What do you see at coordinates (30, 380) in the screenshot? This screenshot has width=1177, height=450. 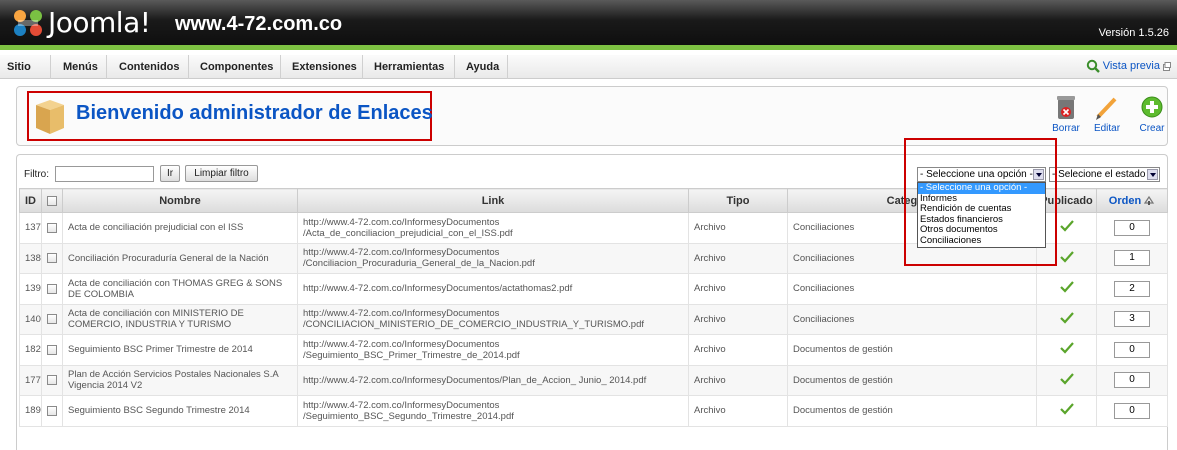 I see `row-id: 177` at bounding box center [30, 380].